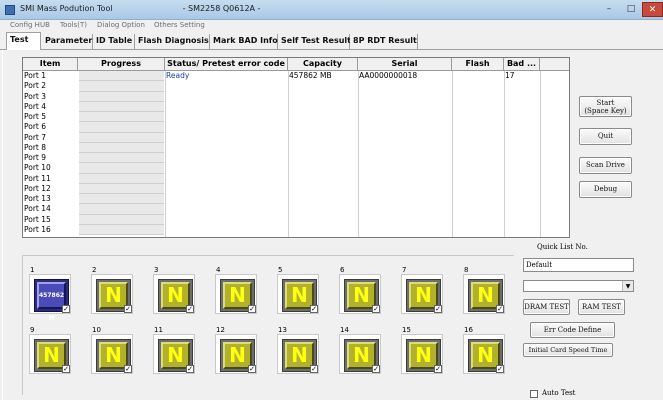 This screenshot has height=400, width=663. Describe the element at coordinates (298, 294) in the screenshot. I see `slot-5: N ✓` at that location.